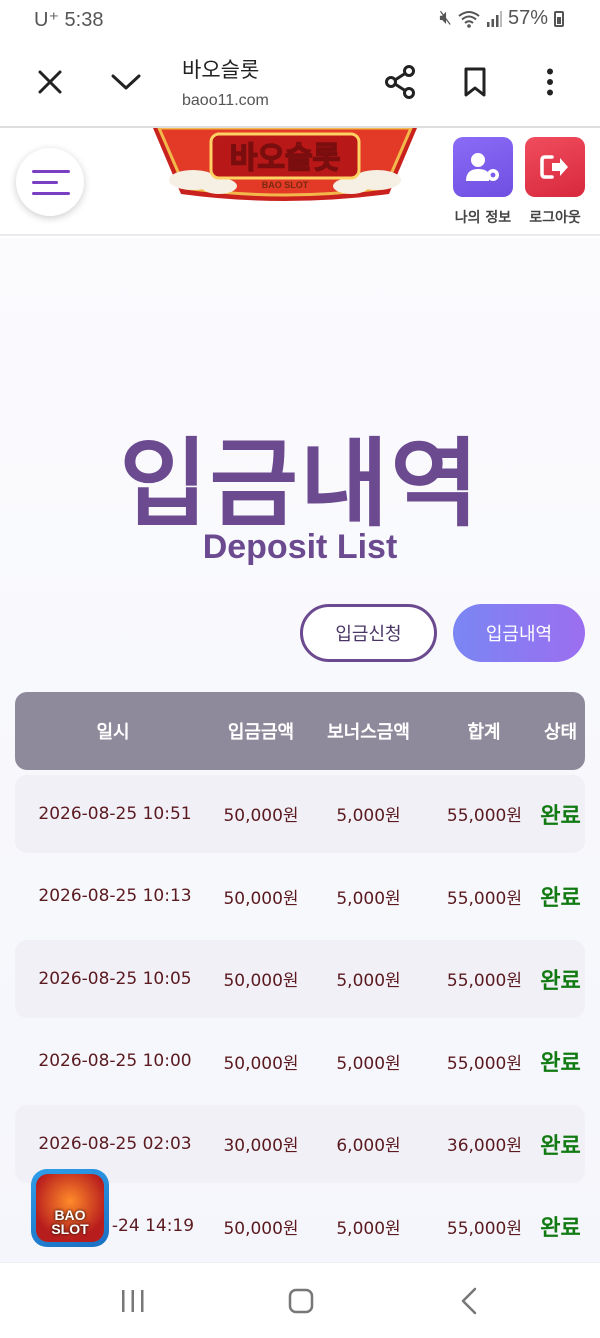 The height and width of the screenshot is (1338, 600). What do you see at coordinates (300, 547) in the screenshot?
I see `page-subtitle: Deposit List` at bounding box center [300, 547].